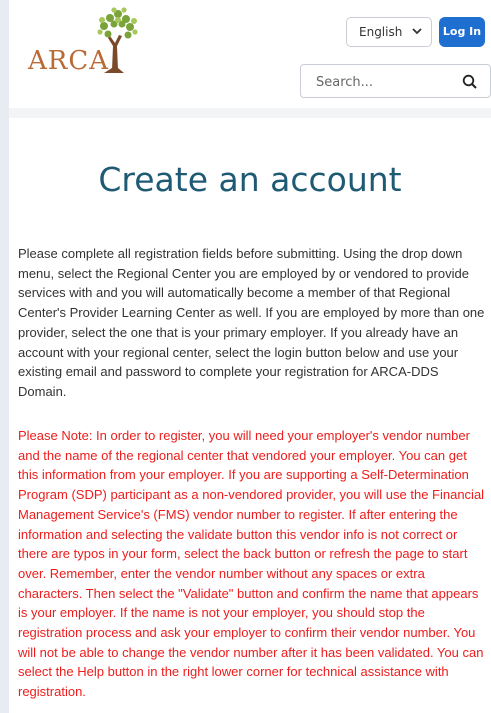  I want to click on search-box, so click(395, 81).